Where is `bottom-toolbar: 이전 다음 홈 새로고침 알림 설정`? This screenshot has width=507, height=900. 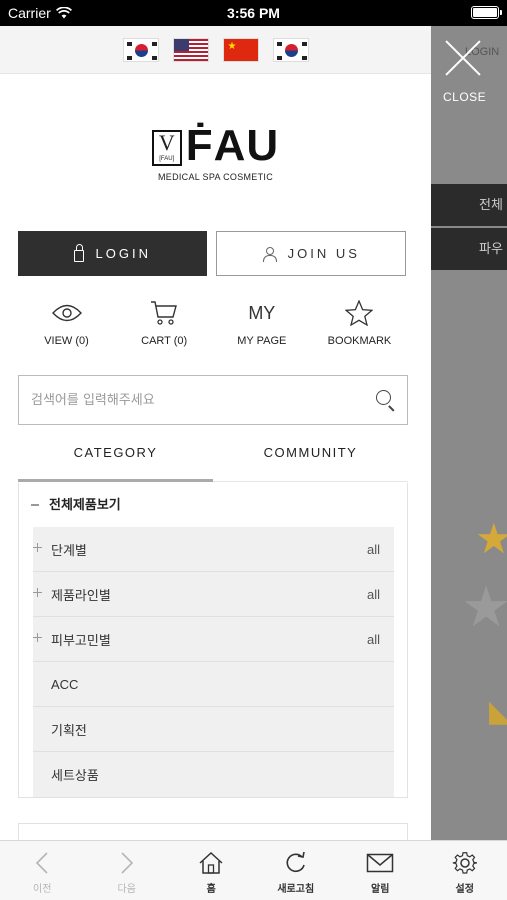
bottom-toolbar: 이전 다음 홈 새로고침 알림 설정 is located at coordinates (253, 870).